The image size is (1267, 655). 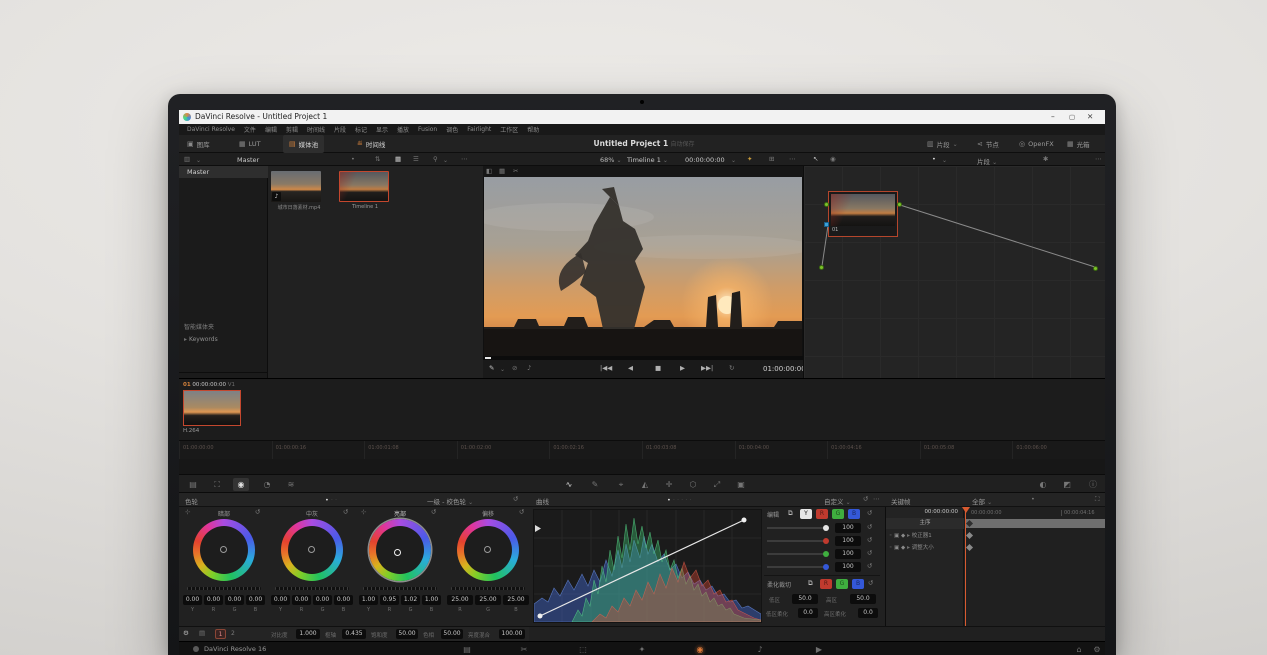 I want to click on curves-palette-icon: ∿, so click(x=569, y=484).